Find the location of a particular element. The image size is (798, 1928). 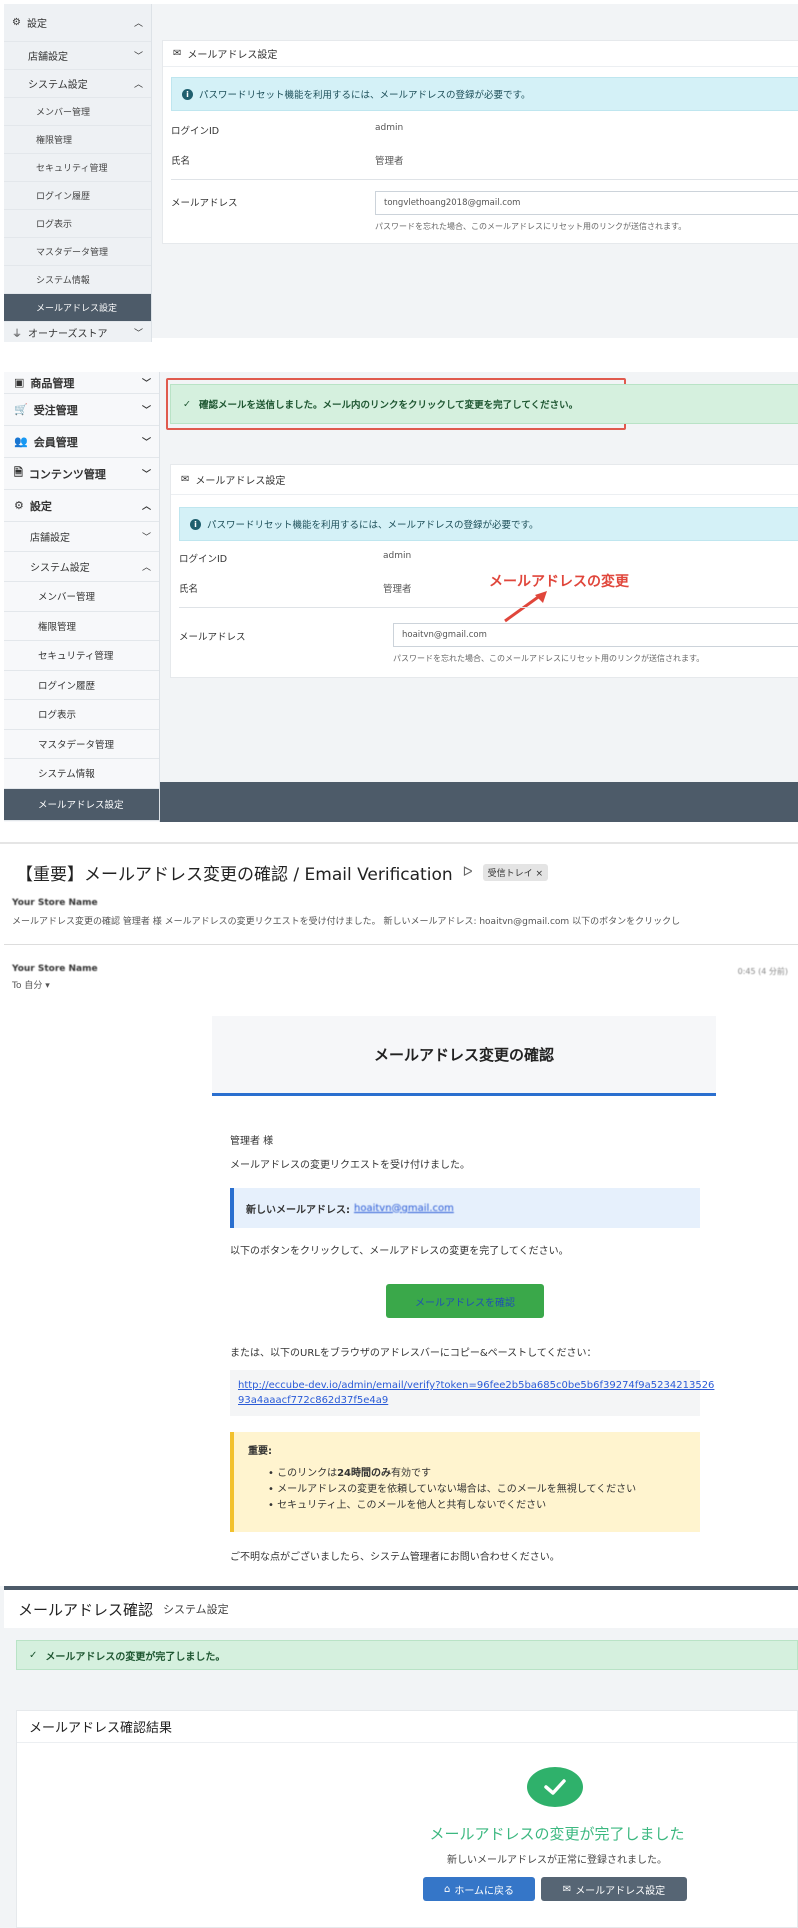

sidebar-item-members-mgmt: メンバー管理 is located at coordinates (81, 597).